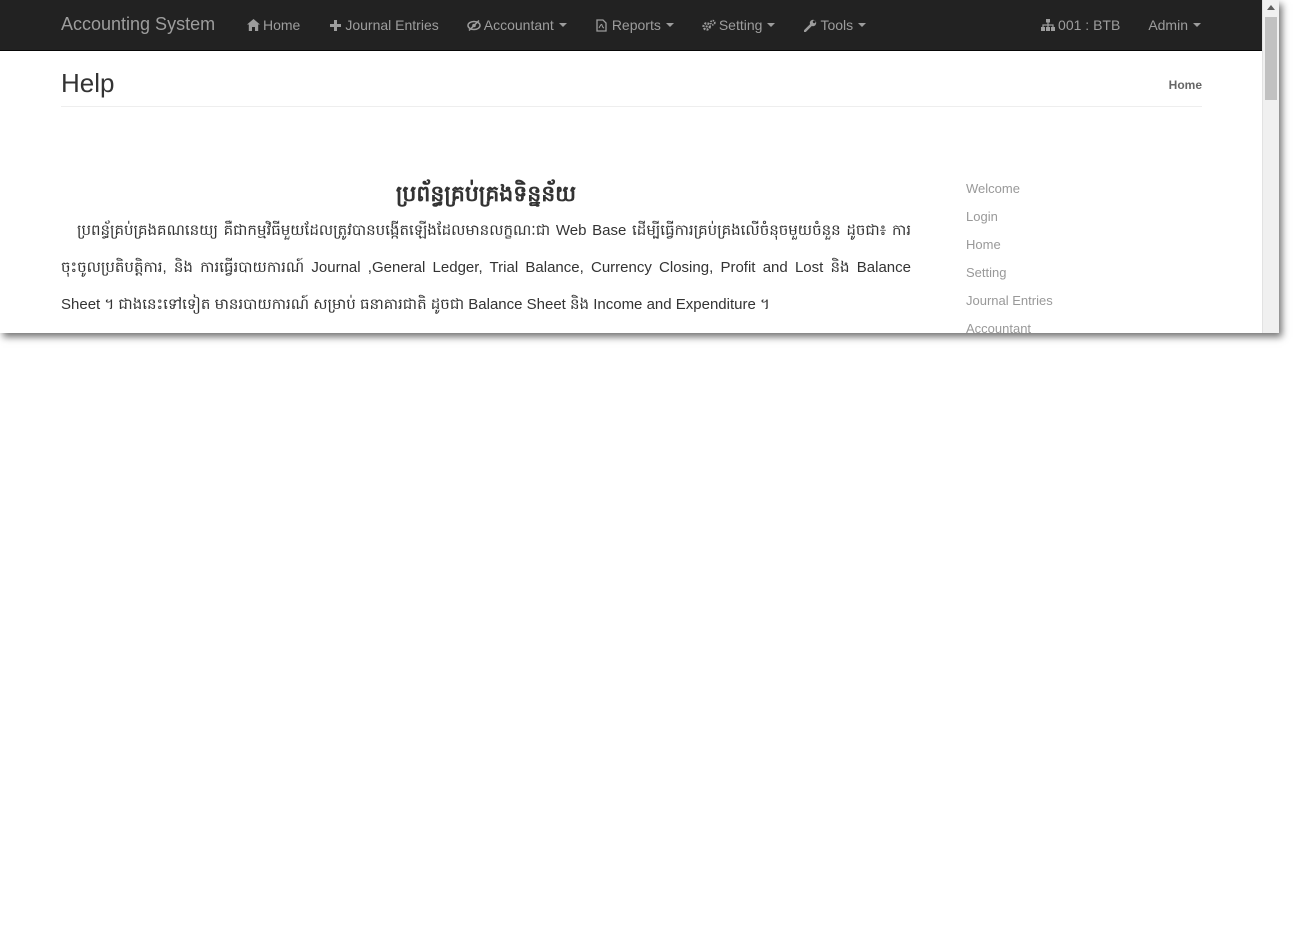 The height and width of the screenshot is (938, 1295). I want to click on nav-item-reports: Reports, so click(634, 25).